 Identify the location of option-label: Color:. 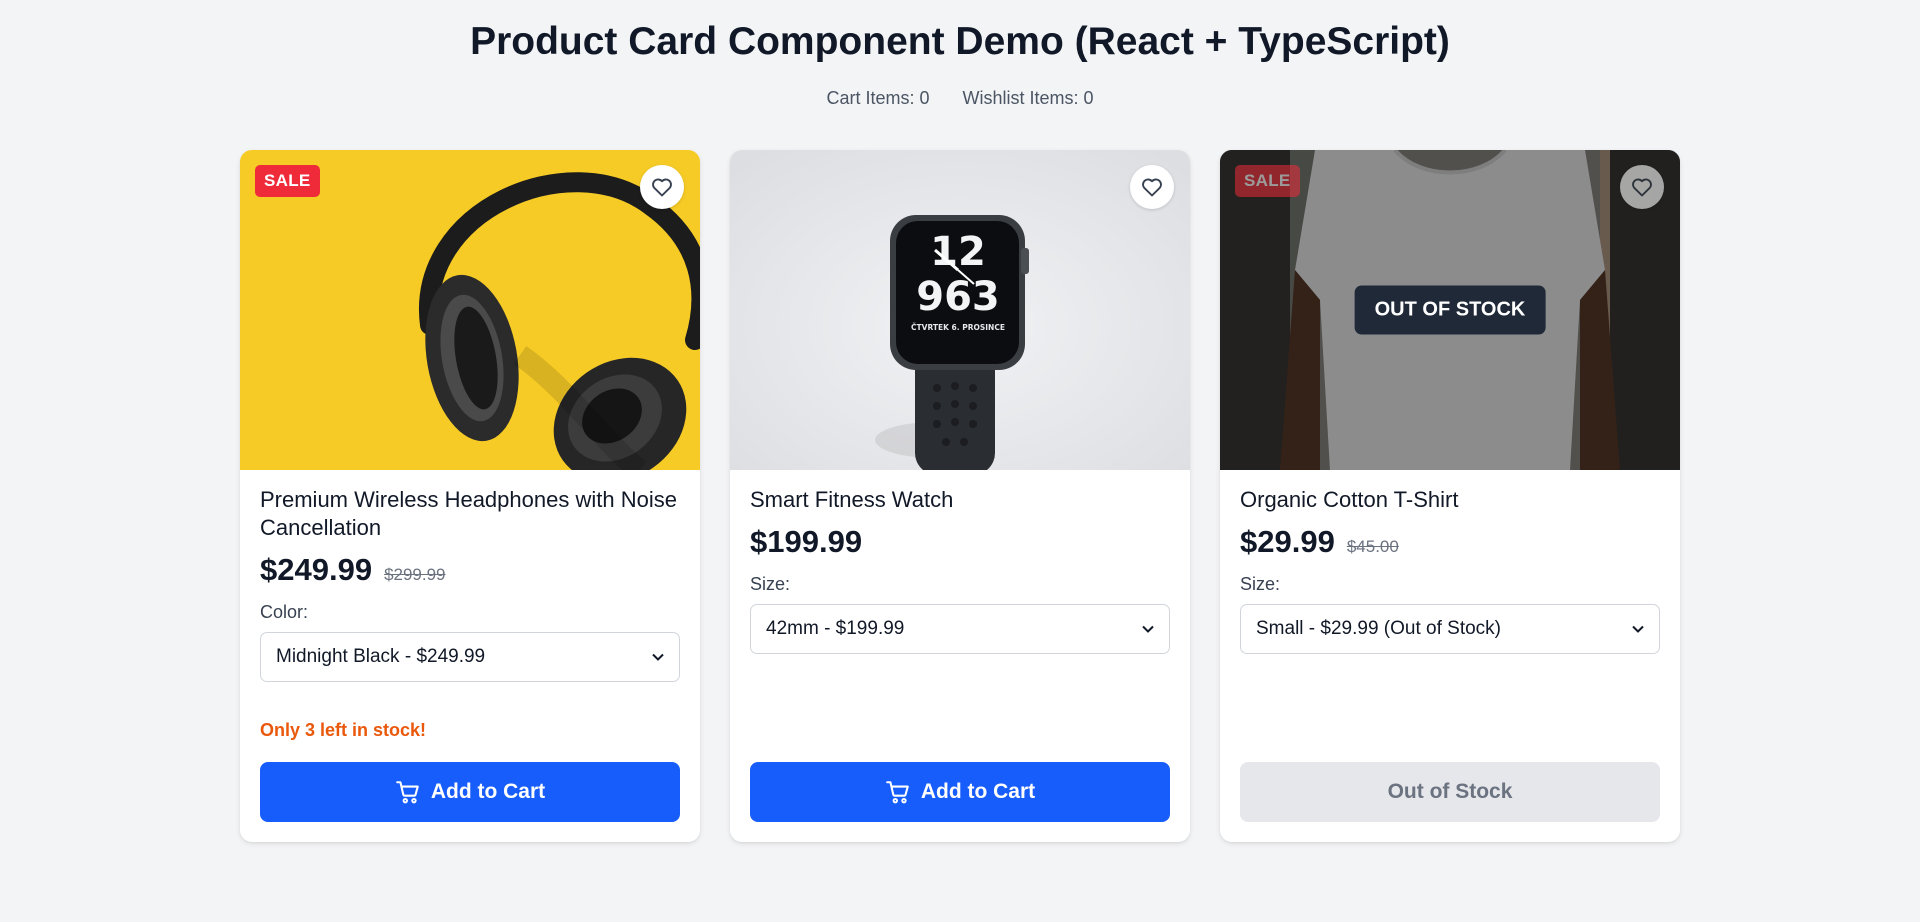
(284, 612).